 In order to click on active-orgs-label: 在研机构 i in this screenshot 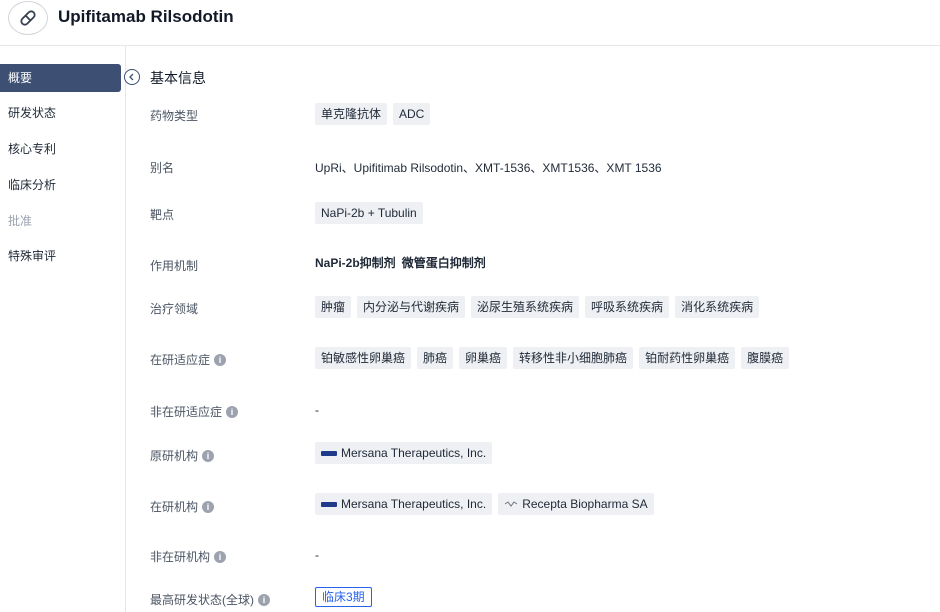, I will do `click(182, 506)`.